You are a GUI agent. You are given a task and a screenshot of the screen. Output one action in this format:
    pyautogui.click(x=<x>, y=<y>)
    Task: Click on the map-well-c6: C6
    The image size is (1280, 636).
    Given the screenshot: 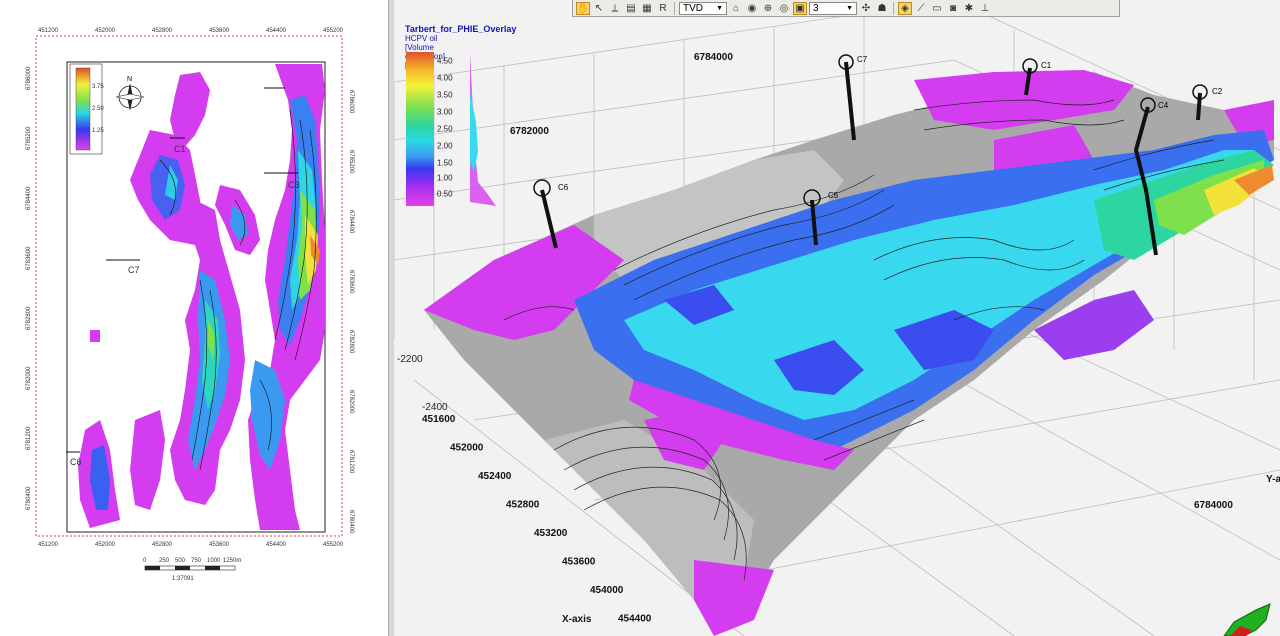 What is the action you would take?
    pyautogui.click(x=76, y=462)
    